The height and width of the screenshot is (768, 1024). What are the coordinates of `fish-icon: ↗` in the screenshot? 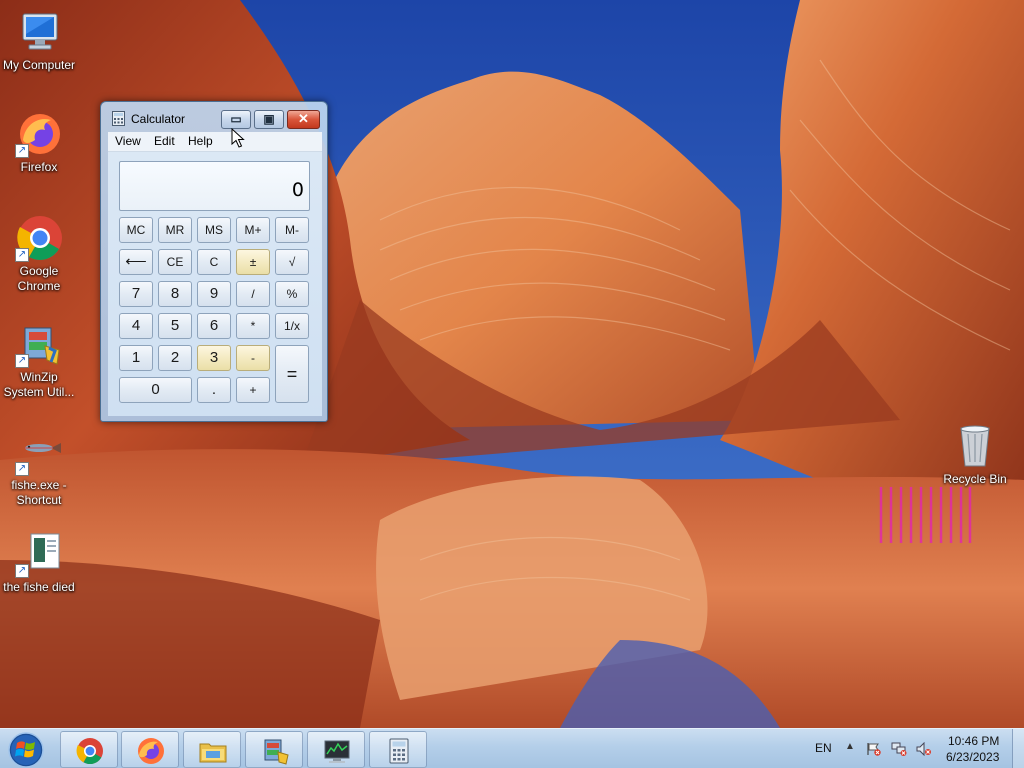 It's located at (39, 452).